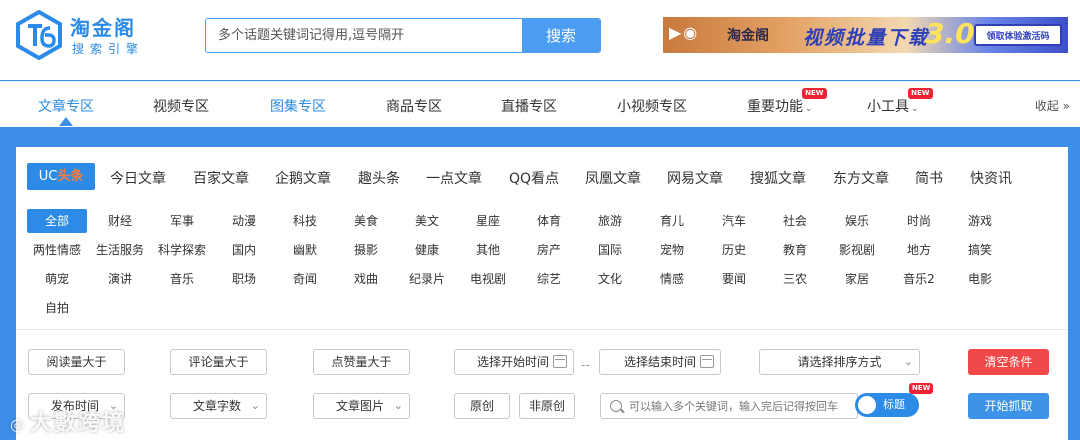 Image resolution: width=1080 pixels, height=440 pixels. Describe the element at coordinates (991, 178) in the screenshot. I see `source-tab: 快资讯` at that location.